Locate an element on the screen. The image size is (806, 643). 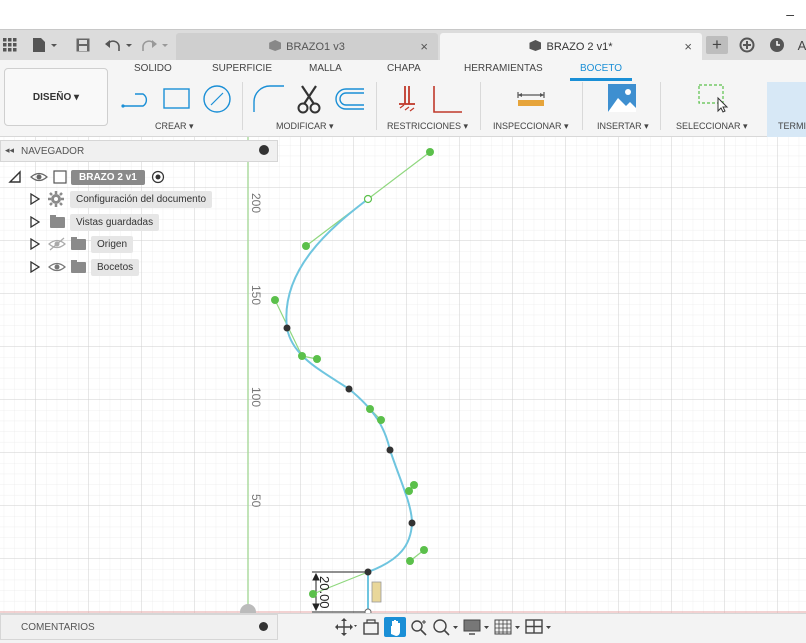
tree-item-origen: Origen is located at coordinates (82, 244).